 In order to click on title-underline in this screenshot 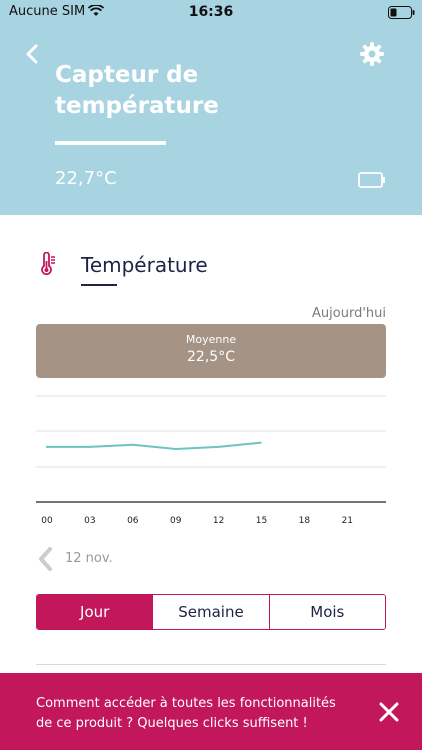, I will do `click(110, 143)`.